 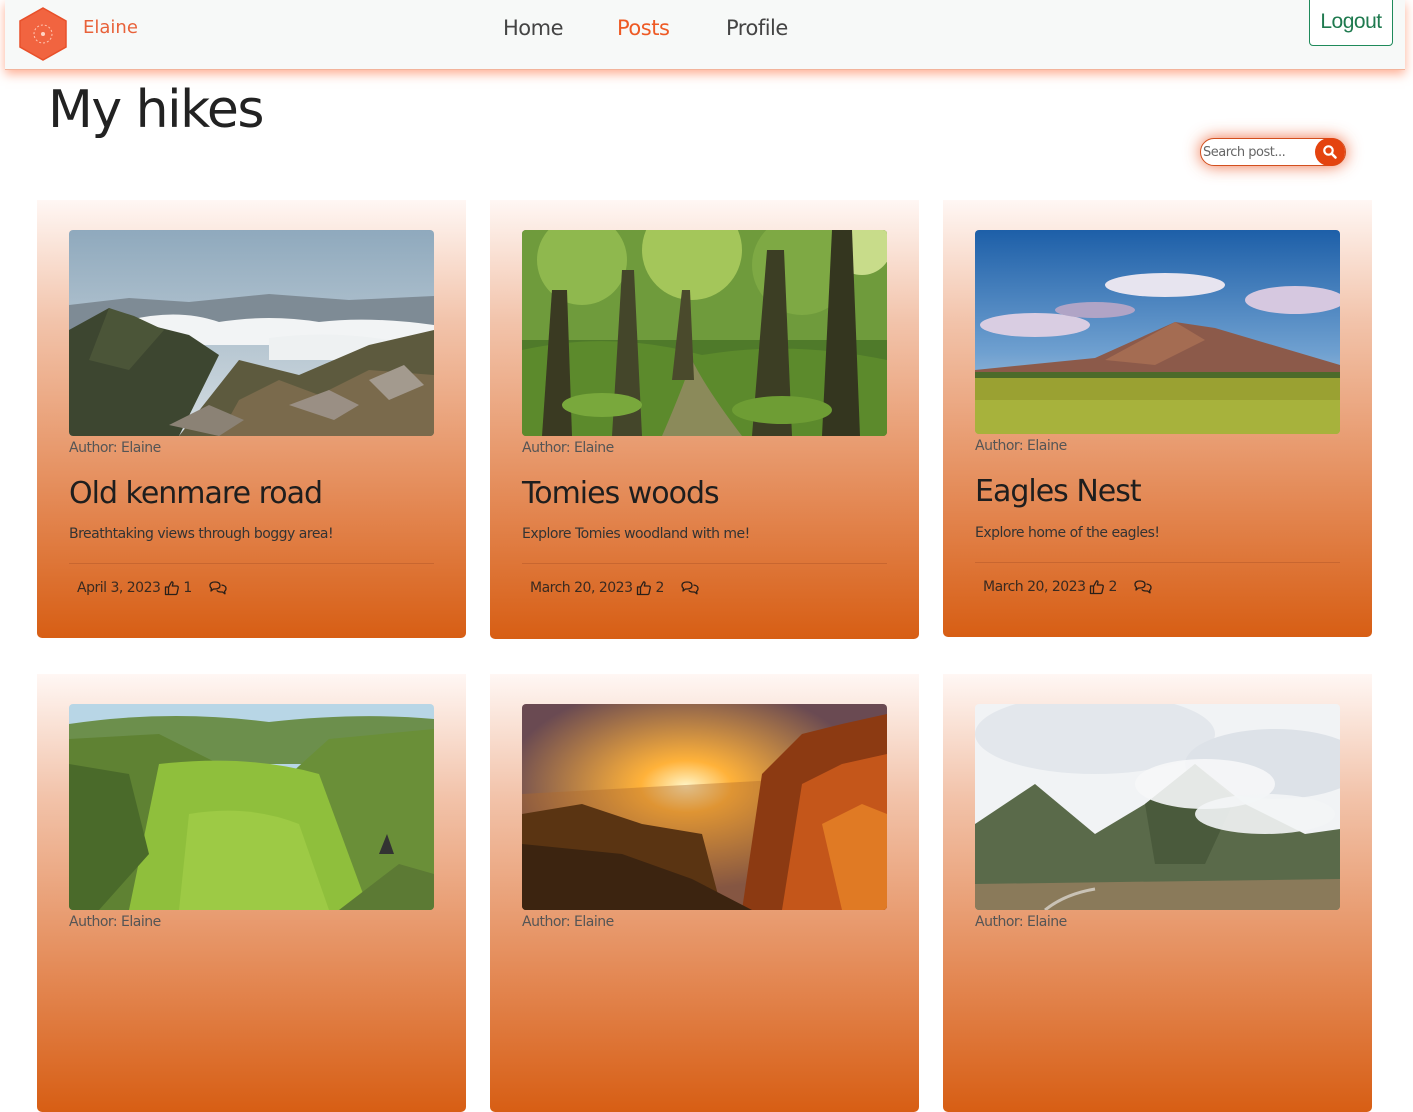 What do you see at coordinates (119, 588) in the screenshot?
I see `post-date: April 3, 2023` at bounding box center [119, 588].